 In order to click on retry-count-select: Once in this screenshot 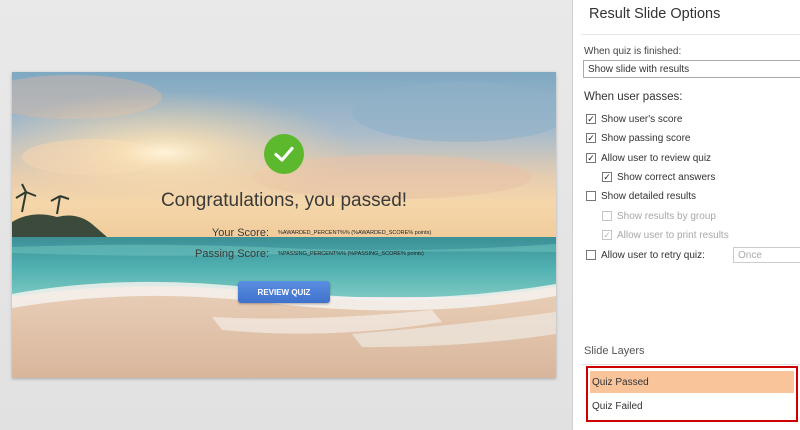, I will do `click(766, 255)`.